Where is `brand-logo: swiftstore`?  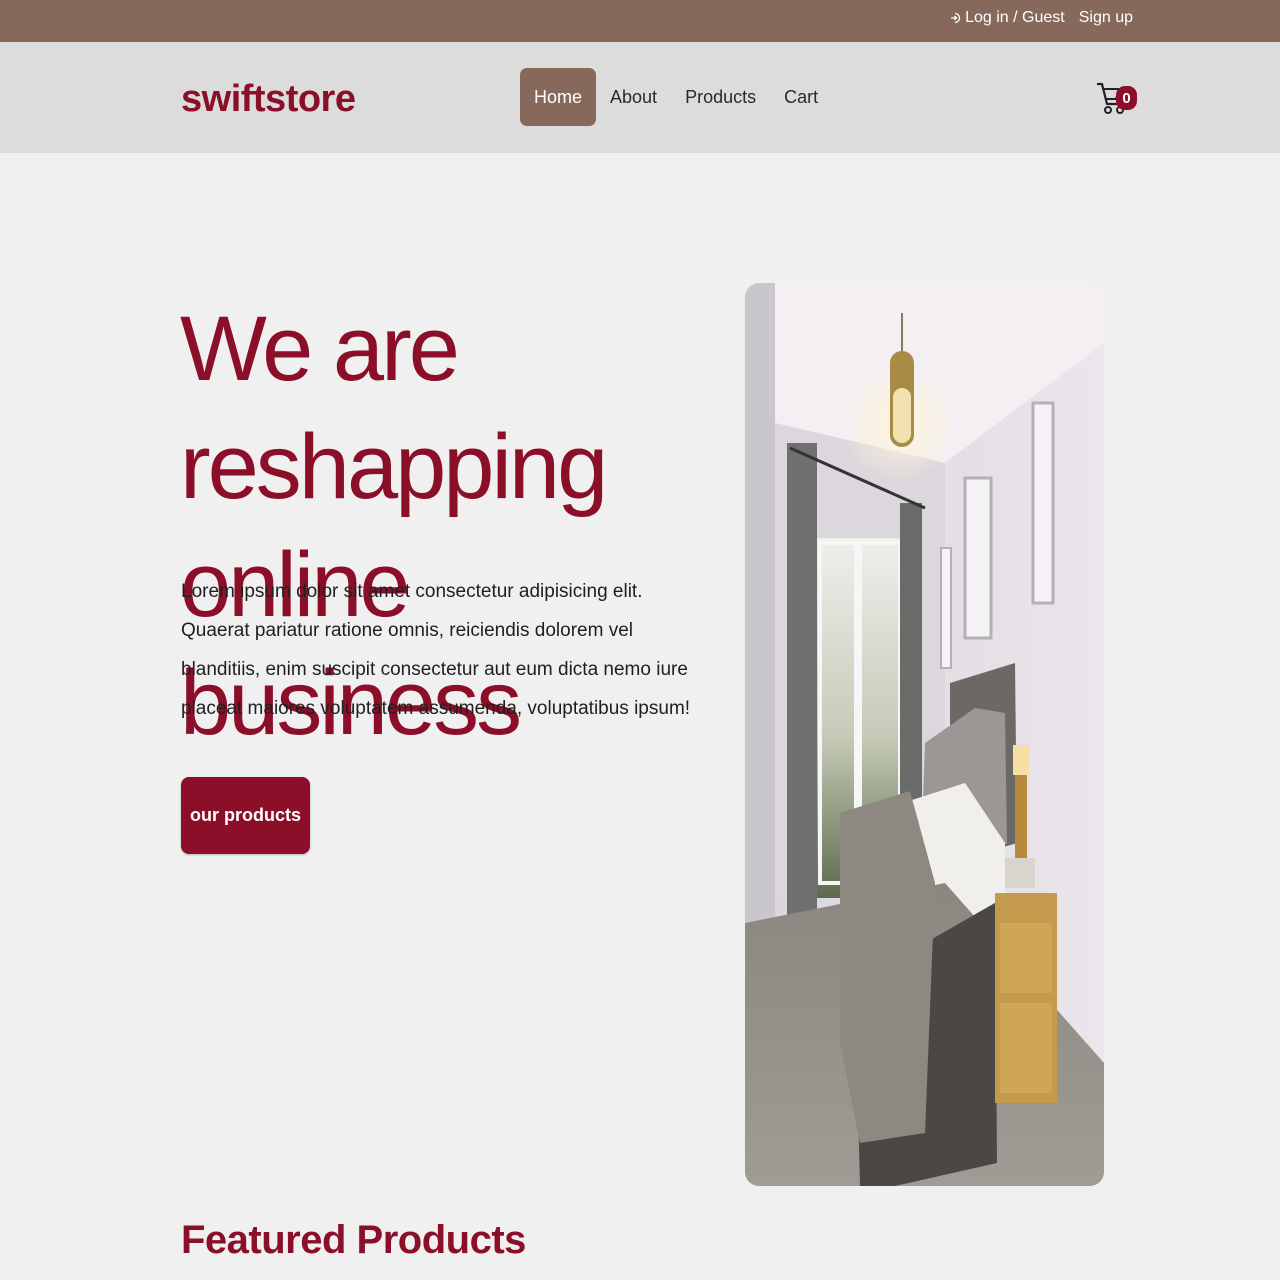
brand-logo: swiftstore is located at coordinates (268, 99).